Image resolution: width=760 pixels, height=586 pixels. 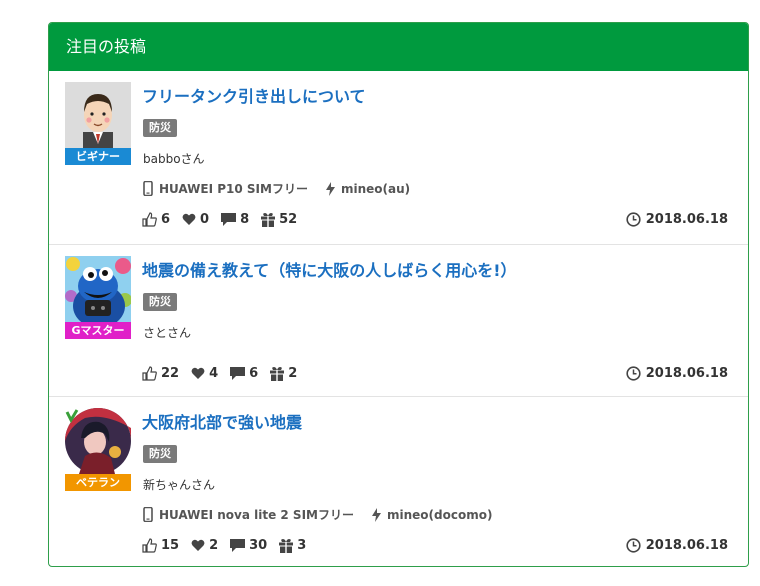 What do you see at coordinates (279, 219) in the screenshot?
I see `gift-count: 52` at bounding box center [279, 219].